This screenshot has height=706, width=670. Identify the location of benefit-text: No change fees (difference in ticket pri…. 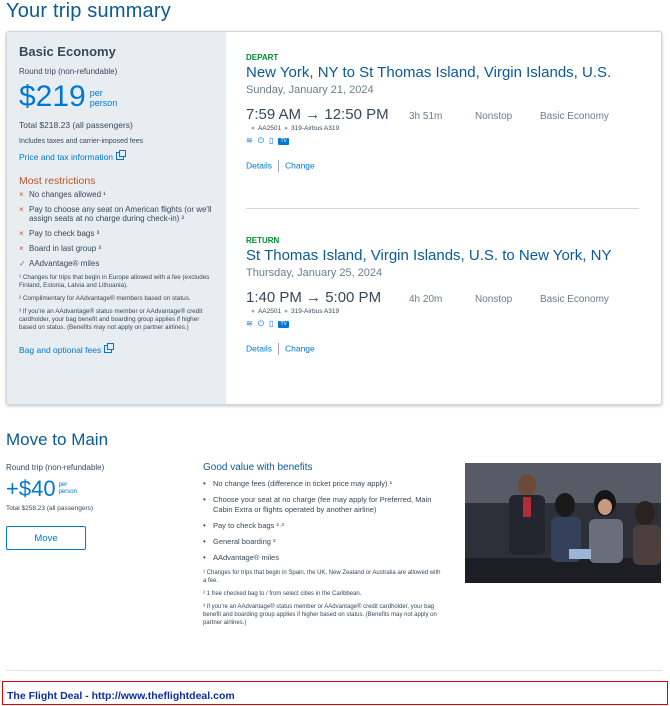
(303, 483).